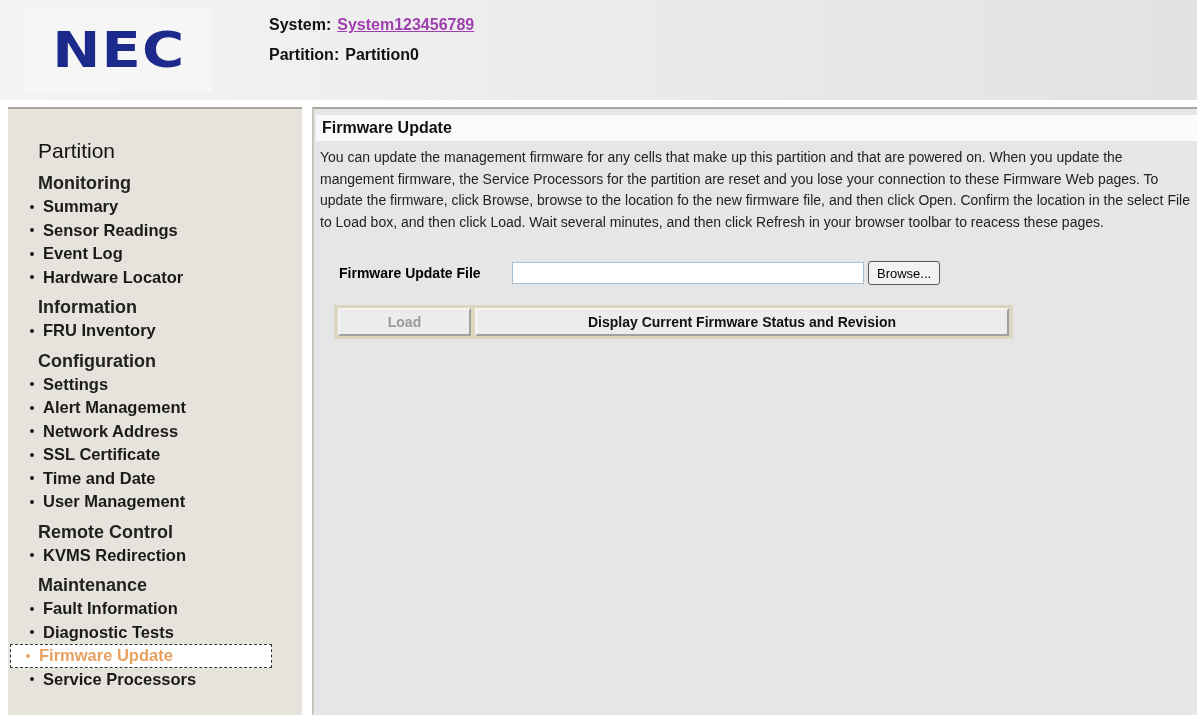  I want to click on nav-item: Time and Date, so click(157, 478).